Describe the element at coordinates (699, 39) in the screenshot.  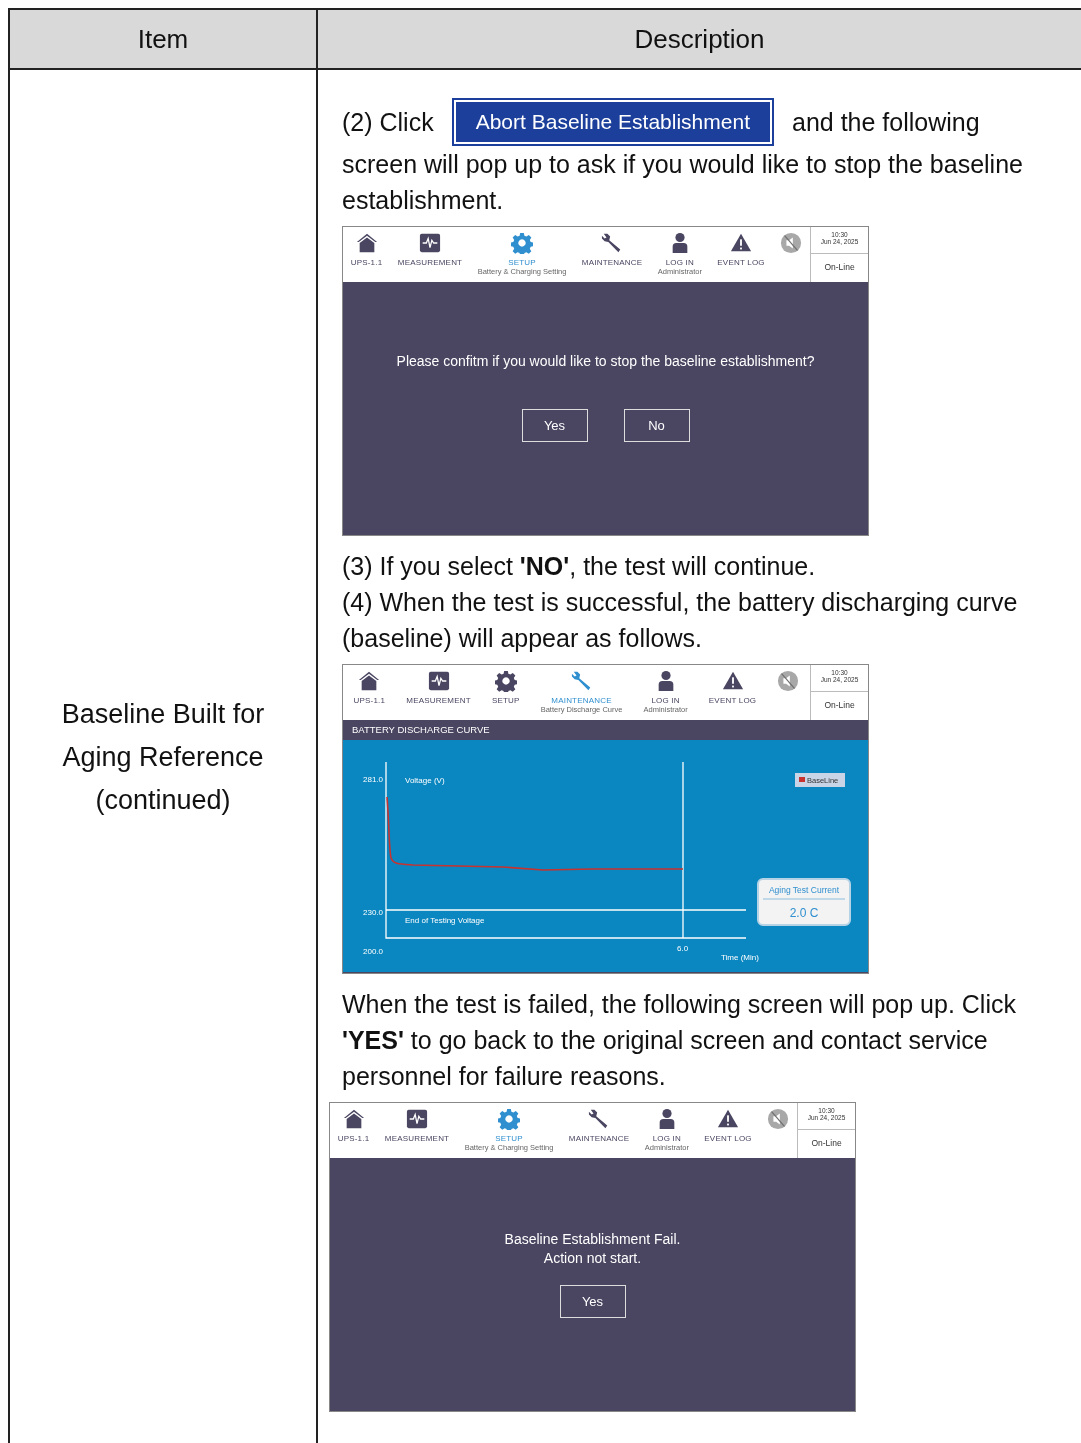
I see `column-header: Description` at that location.